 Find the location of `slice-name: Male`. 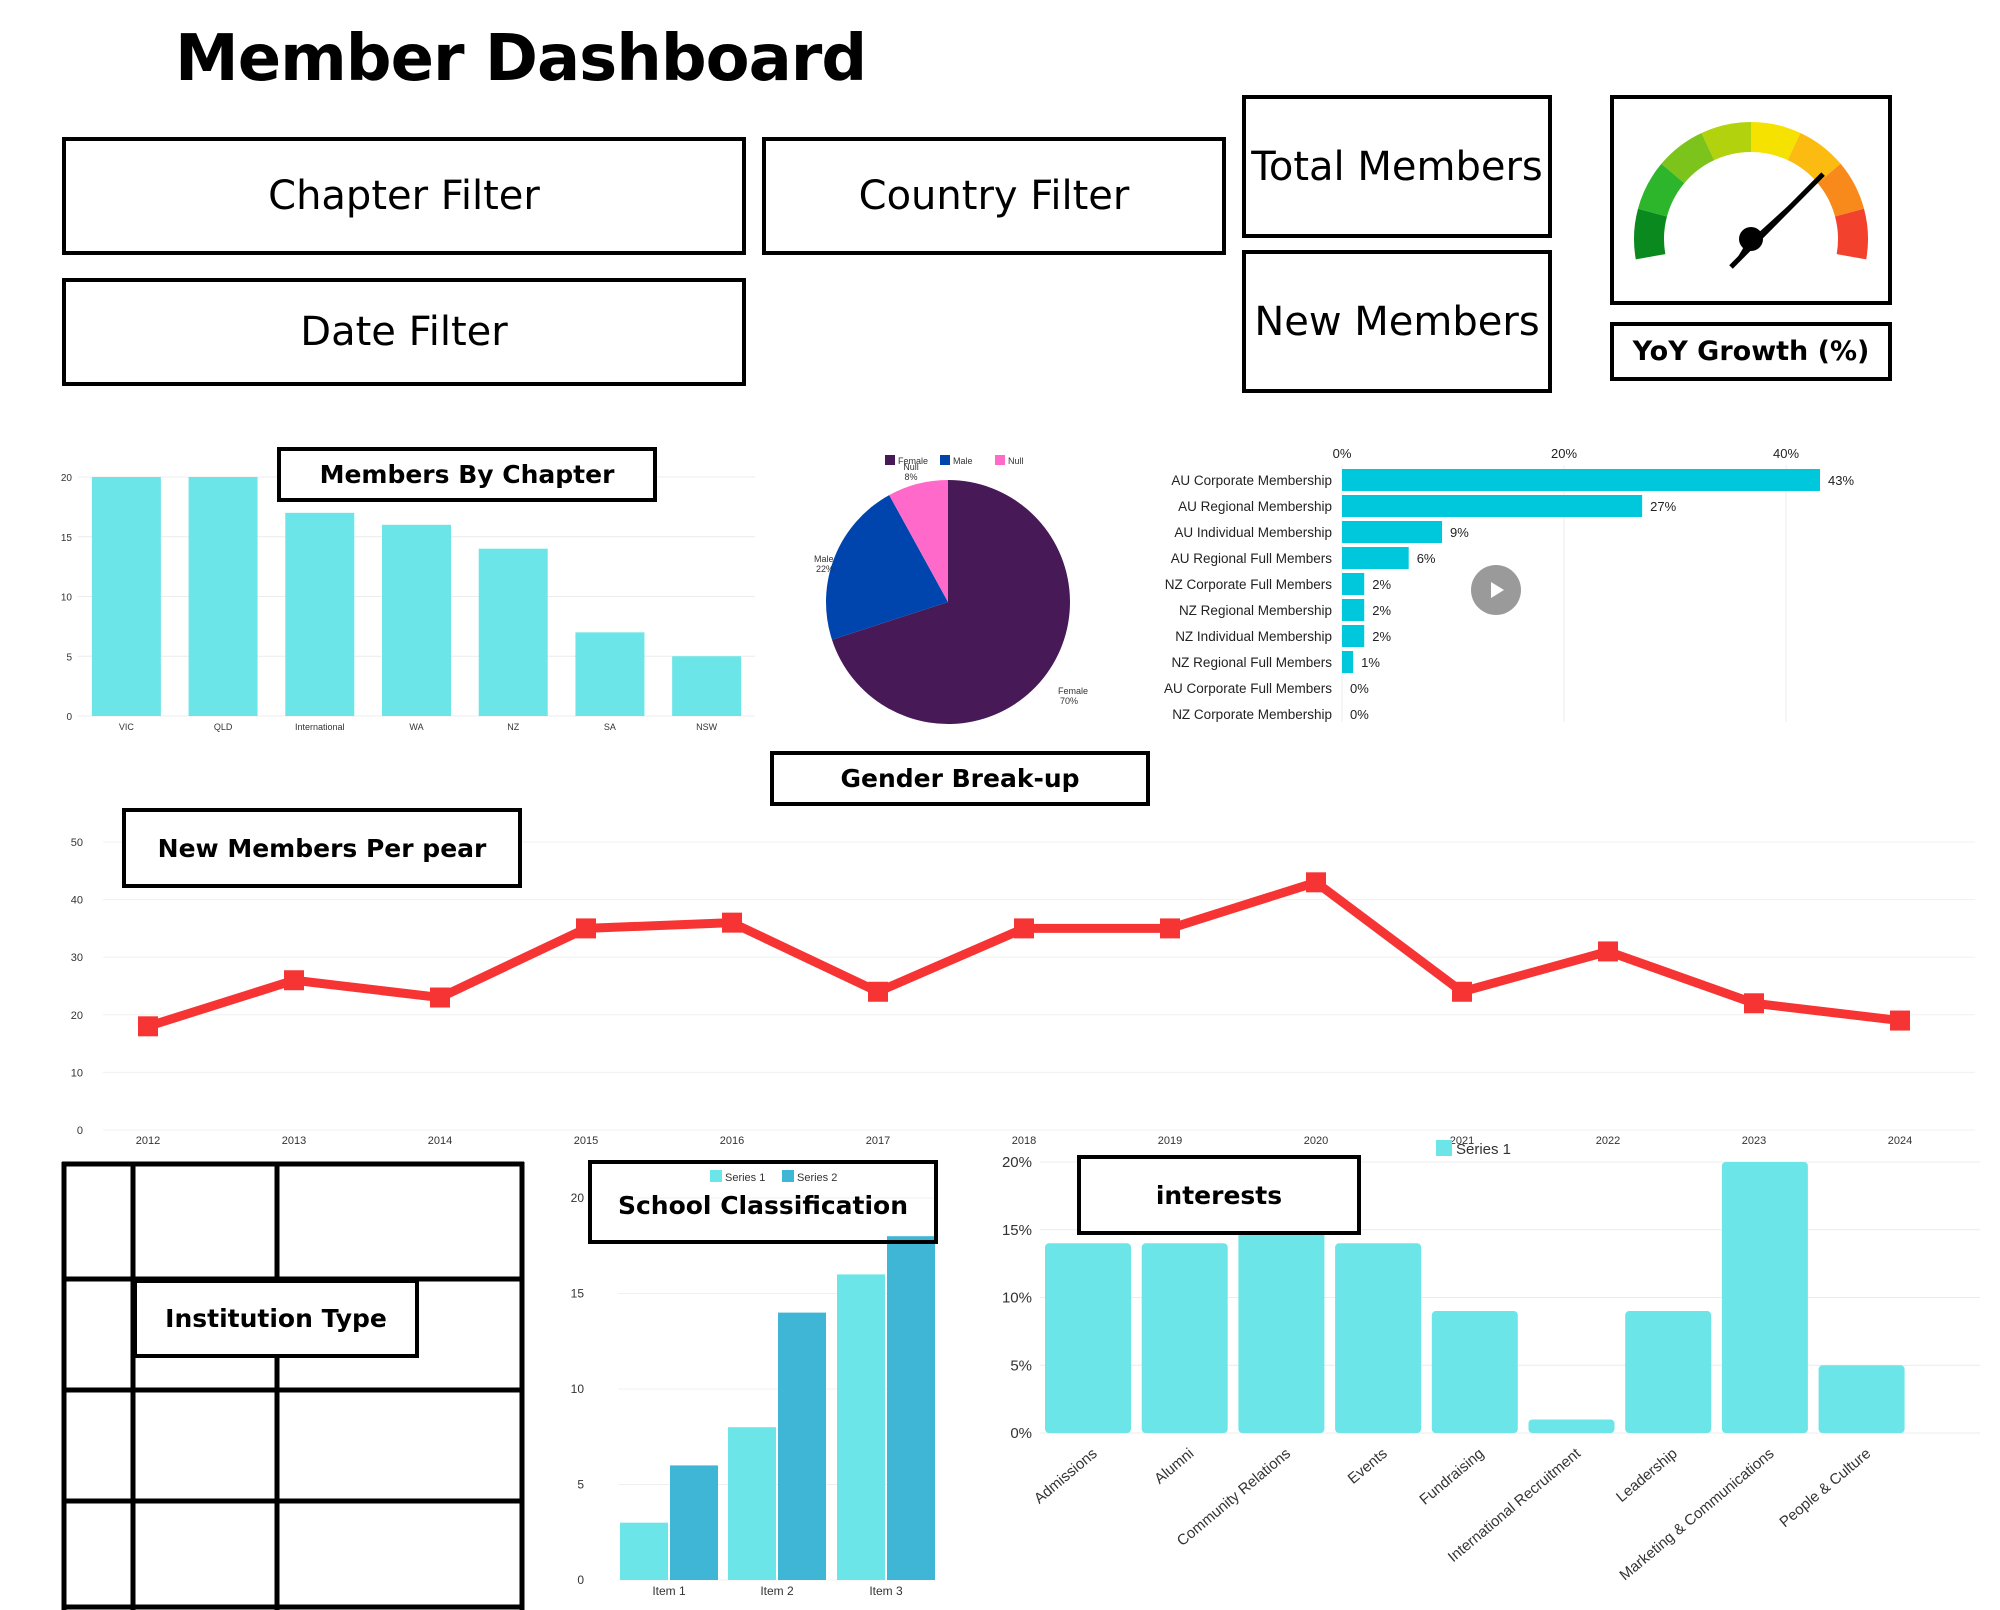

slice-name: Male is located at coordinates (824, 559).